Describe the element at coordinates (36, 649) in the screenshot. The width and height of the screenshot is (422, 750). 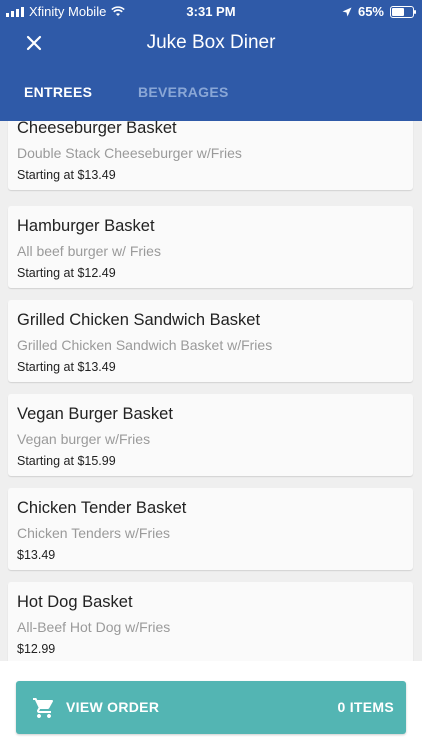
I see `item-price: $12.99` at that location.